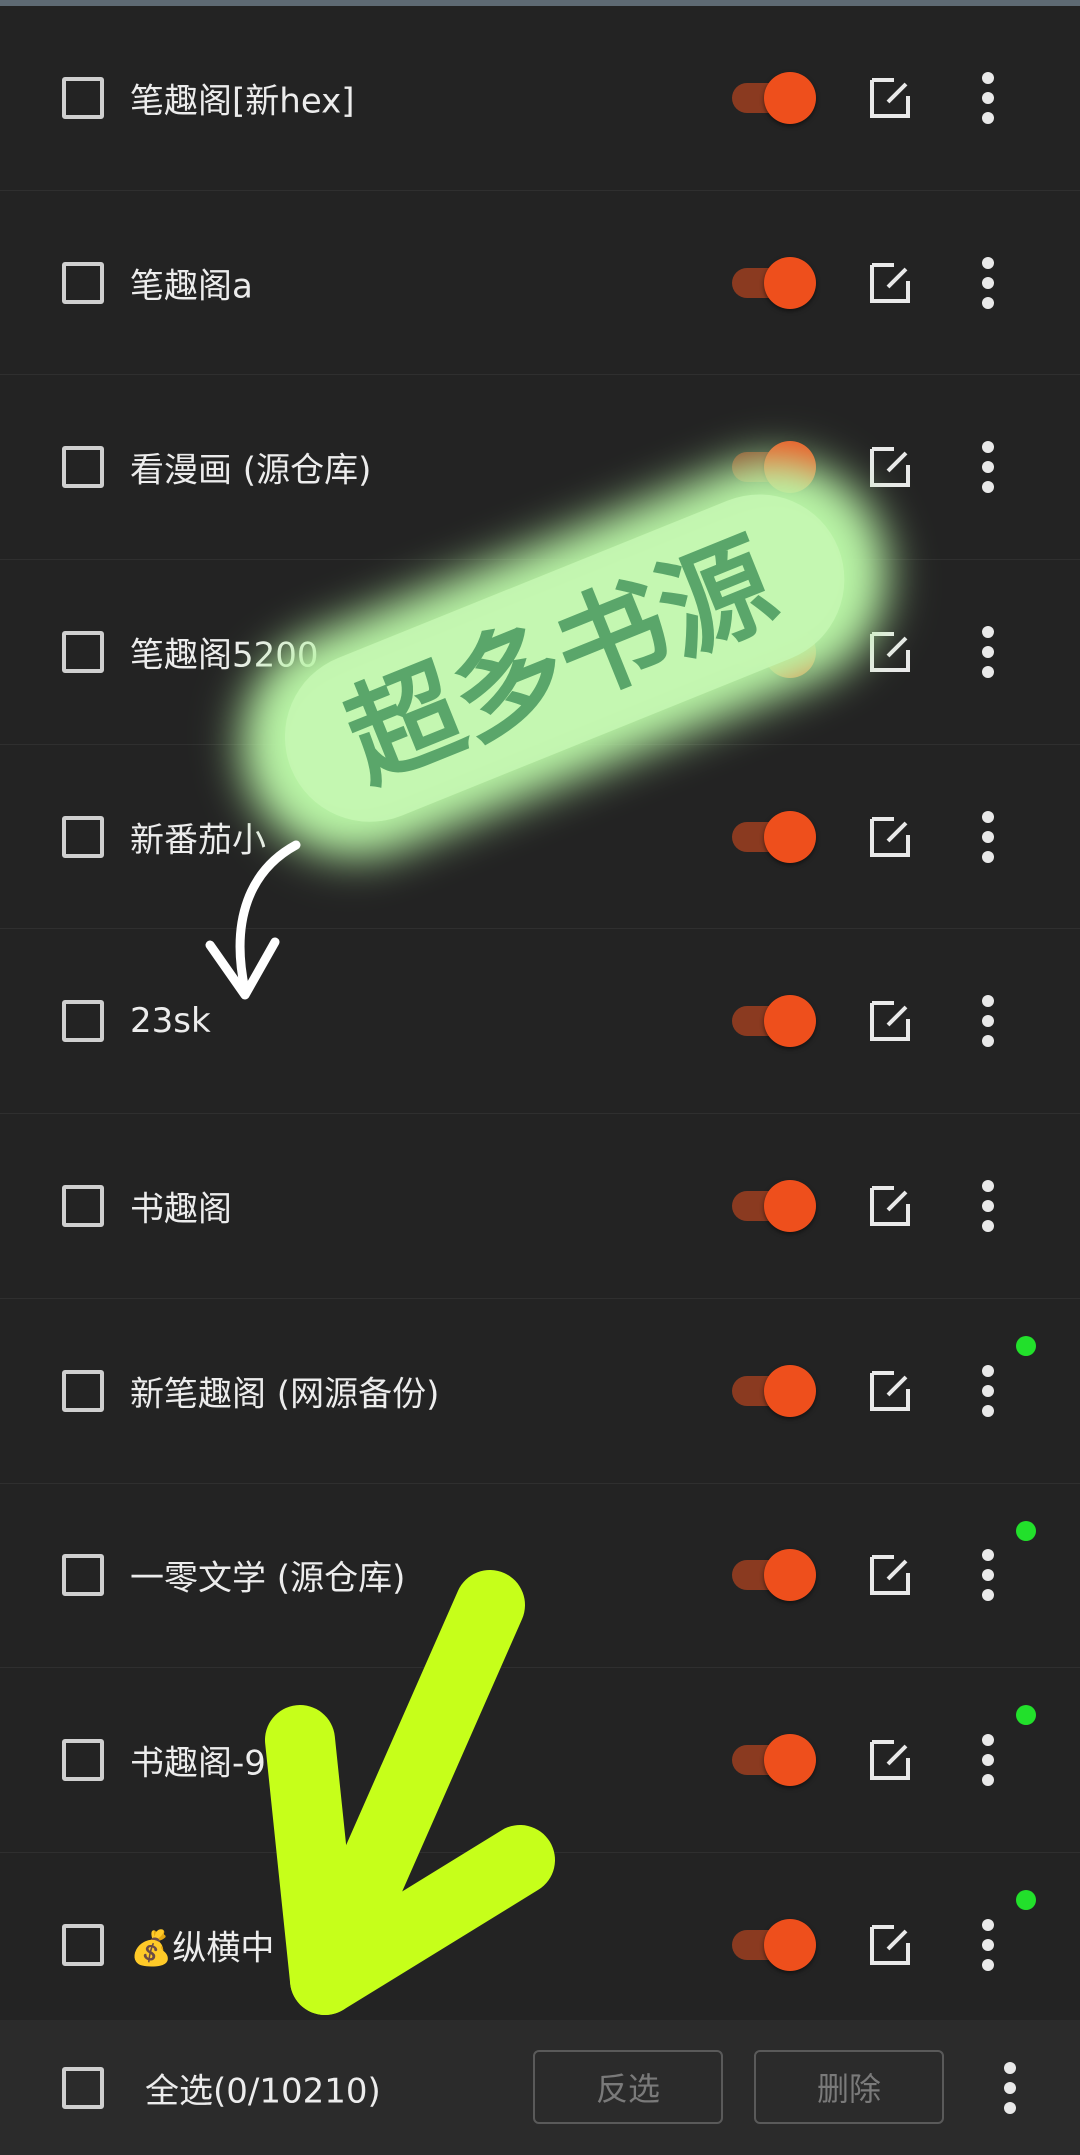 This screenshot has height=2155, width=1080. What do you see at coordinates (540, 1945) in the screenshot?
I see `list-item: 💰纵横中` at bounding box center [540, 1945].